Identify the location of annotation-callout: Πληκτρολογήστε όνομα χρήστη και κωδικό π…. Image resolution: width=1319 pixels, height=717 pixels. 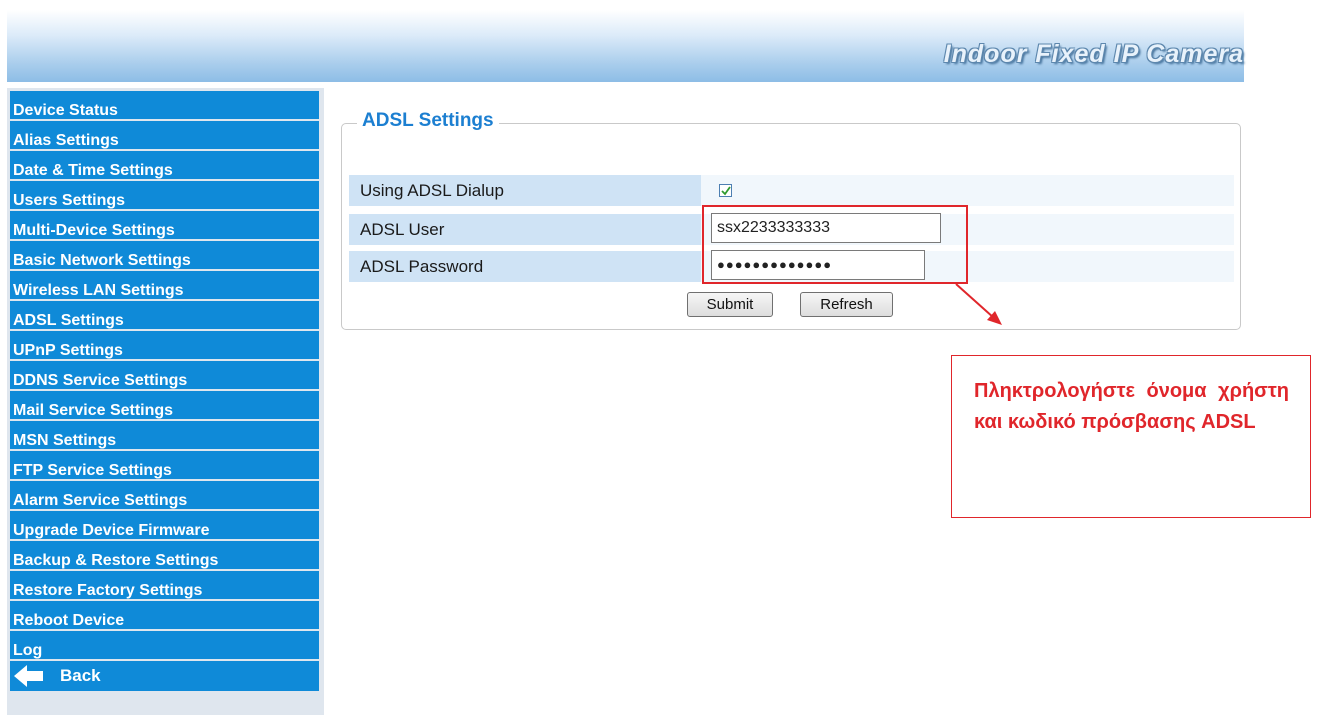
(1131, 436).